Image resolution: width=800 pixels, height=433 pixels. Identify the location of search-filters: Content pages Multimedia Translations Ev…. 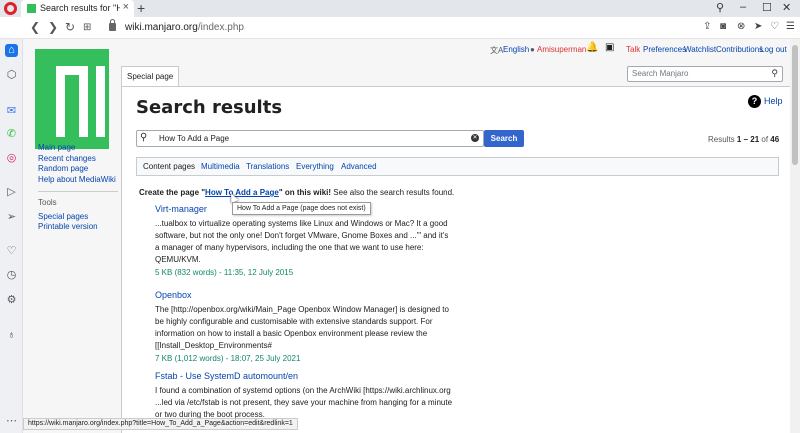
(457, 166).